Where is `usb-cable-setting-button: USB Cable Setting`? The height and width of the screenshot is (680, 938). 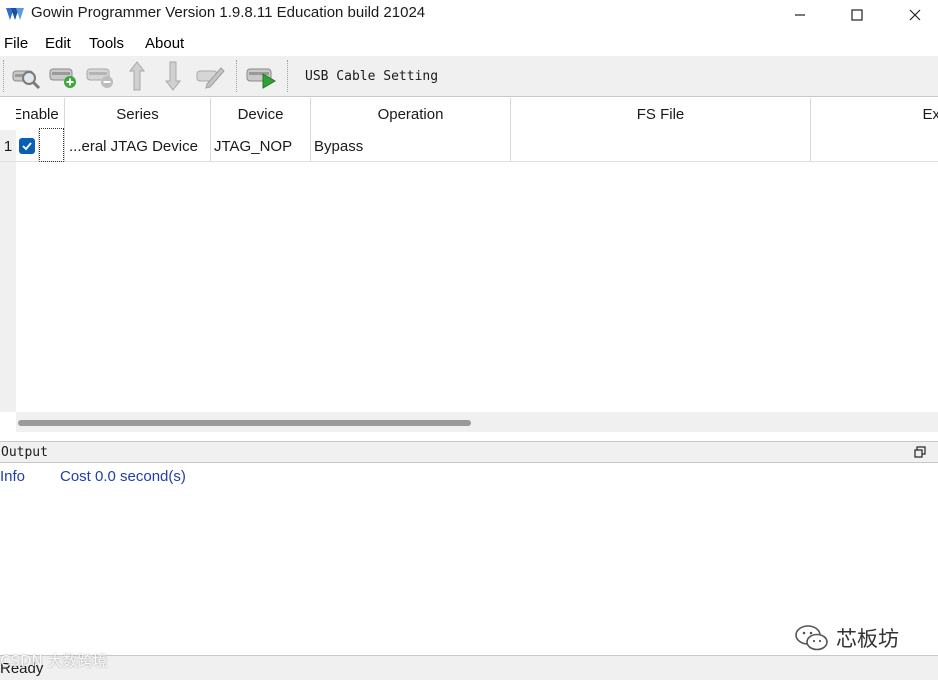
usb-cable-setting-button: USB Cable Setting is located at coordinates (371, 76).